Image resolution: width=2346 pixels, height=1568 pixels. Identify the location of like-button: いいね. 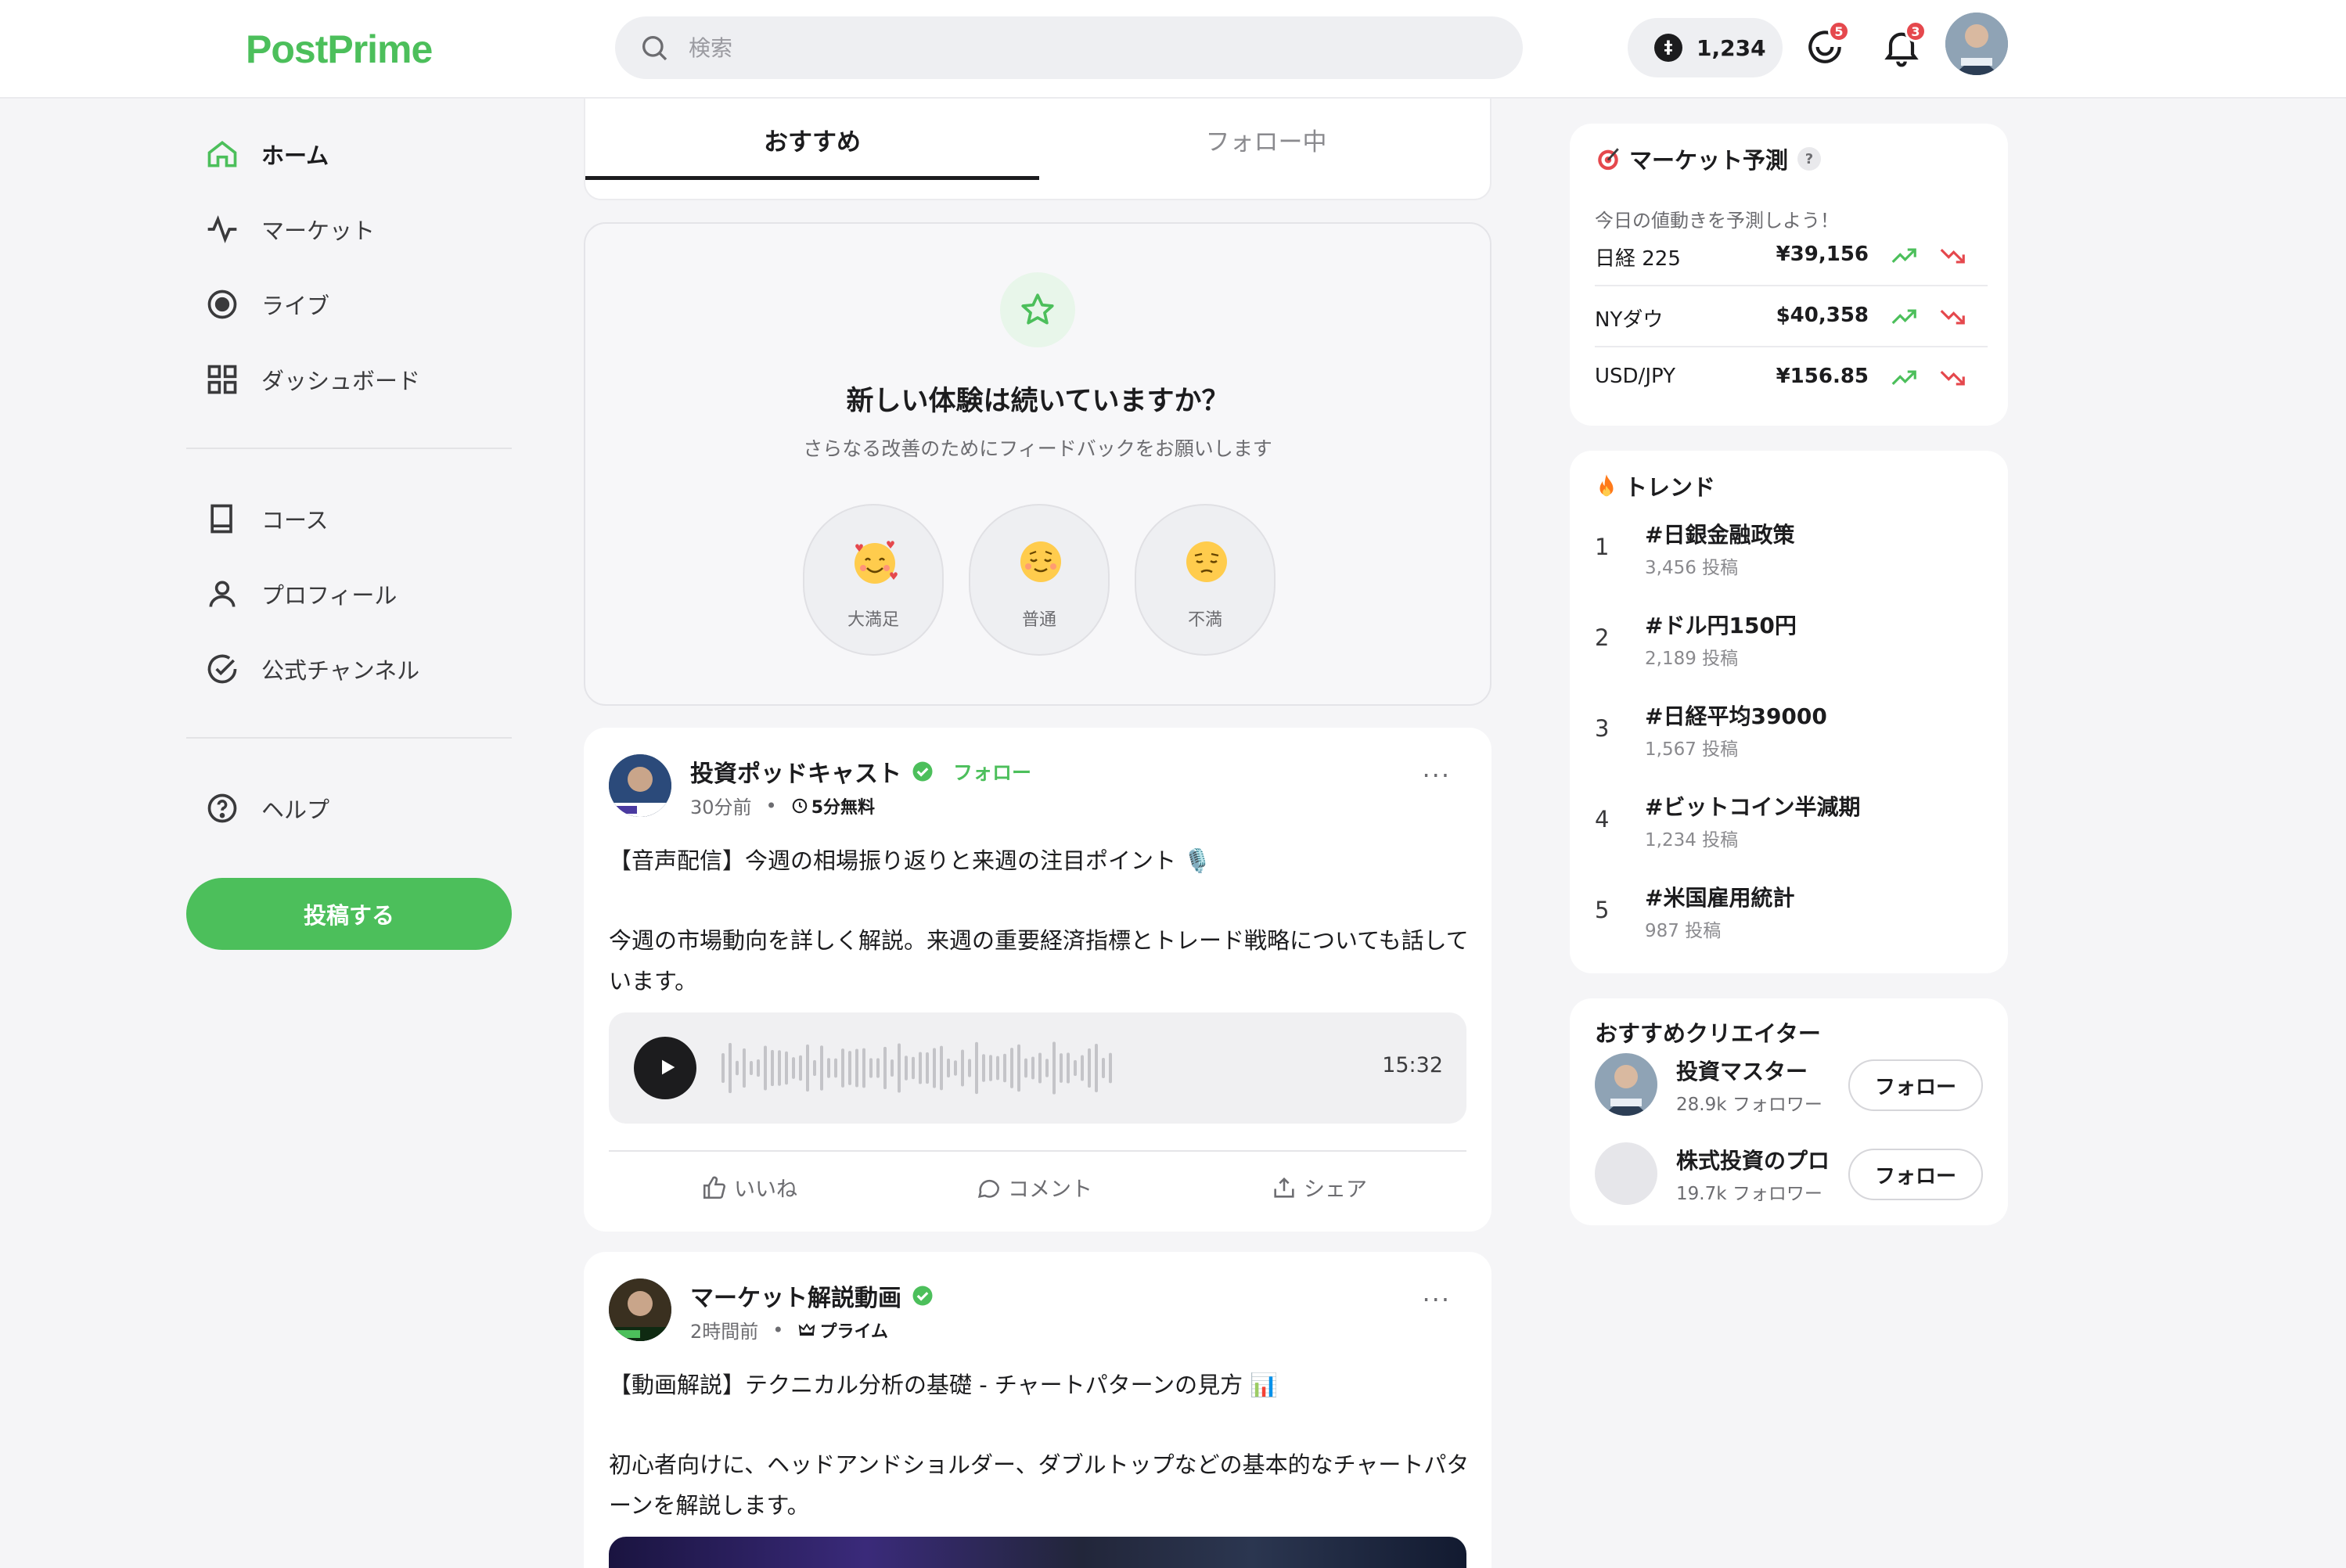
(749, 1188).